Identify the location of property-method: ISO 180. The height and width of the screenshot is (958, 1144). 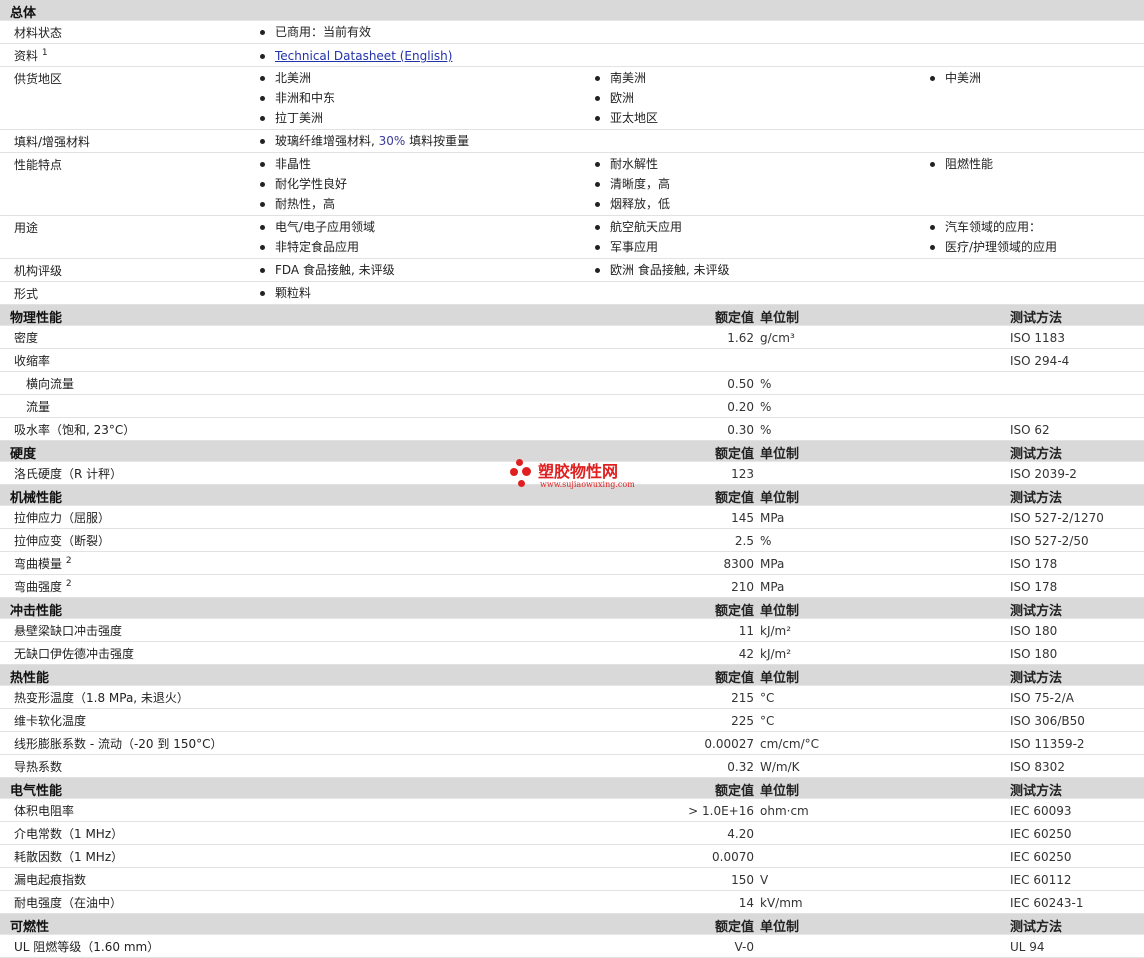
(1034, 654).